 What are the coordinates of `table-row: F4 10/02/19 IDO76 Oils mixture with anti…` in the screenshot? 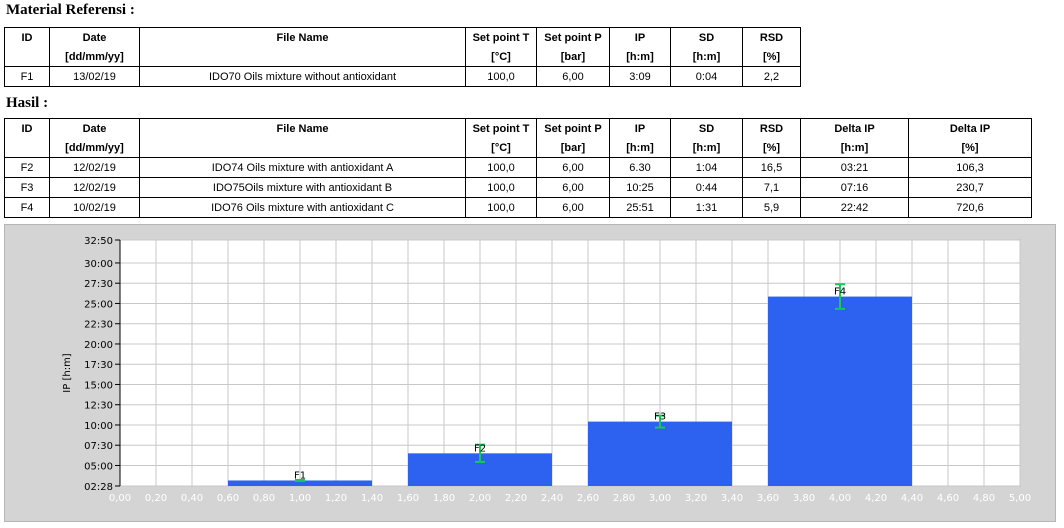 It's located at (518, 207).